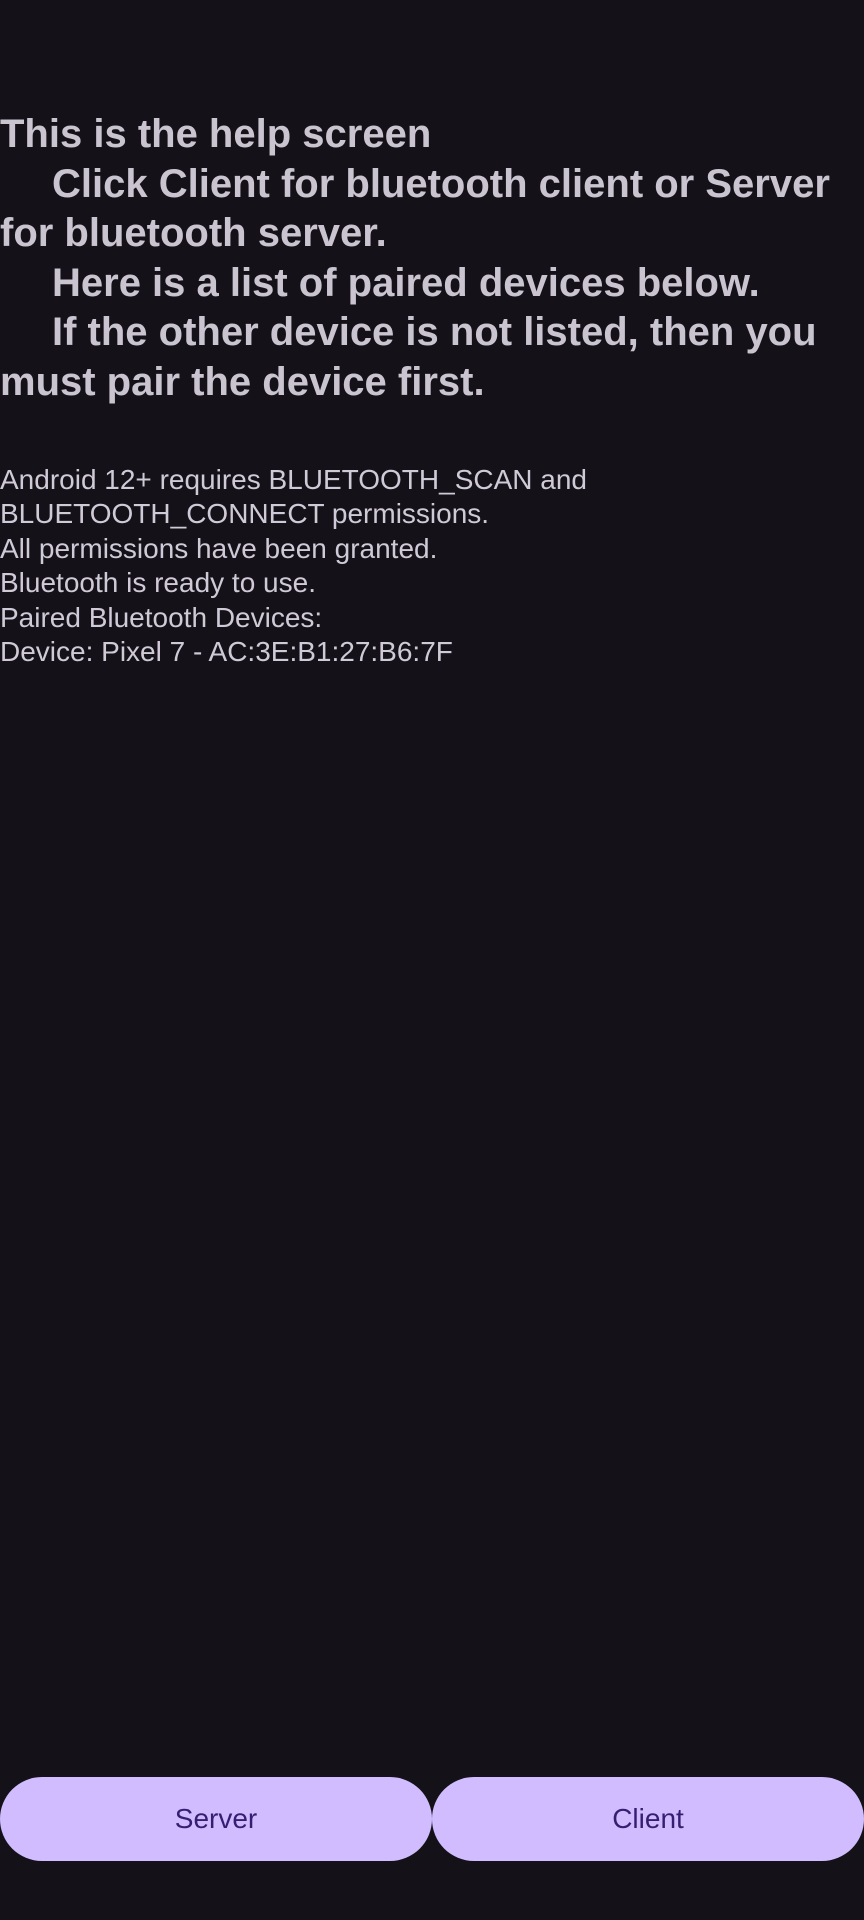 The width and height of the screenshot is (864, 1920). What do you see at coordinates (193, 233) in the screenshot?
I see `help-line: for bluetooth server.` at bounding box center [193, 233].